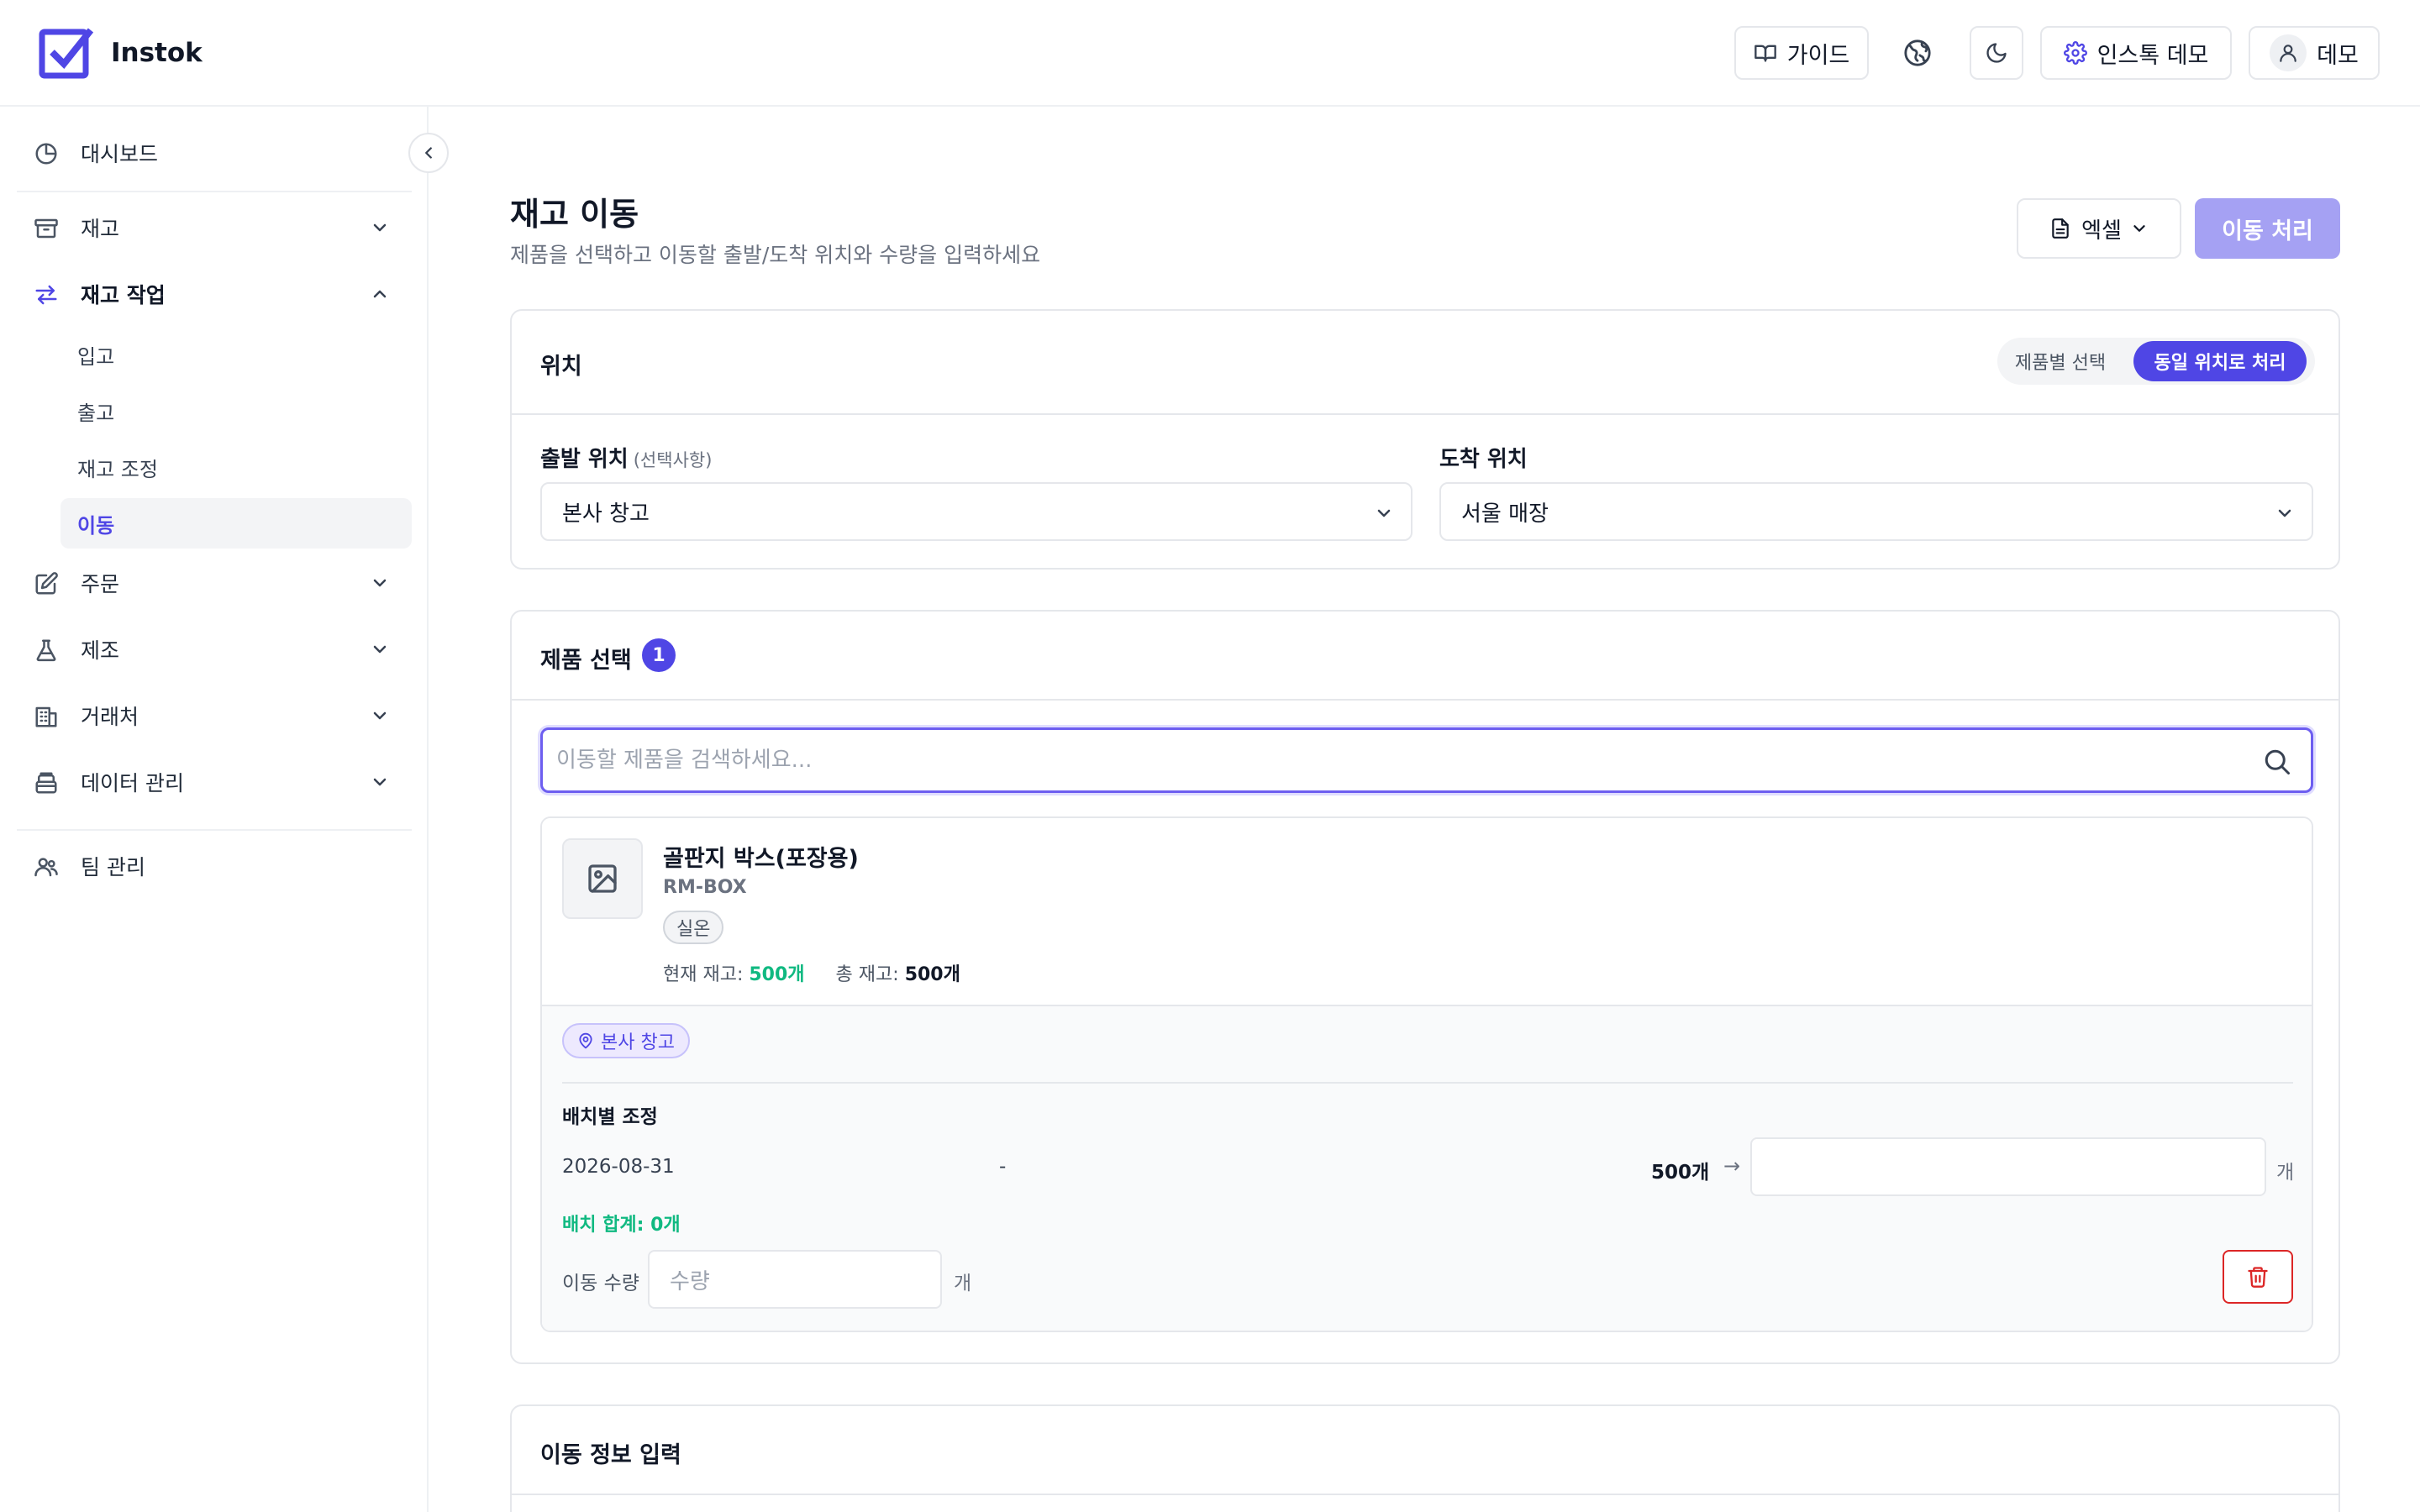 Image resolution: width=2420 pixels, height=1512 pixels. Describe the element at coordinates (811, 972) in the screenshot. I see `product-stock-info: 현재 재고: 500개 총 재고: 500개` at that location.